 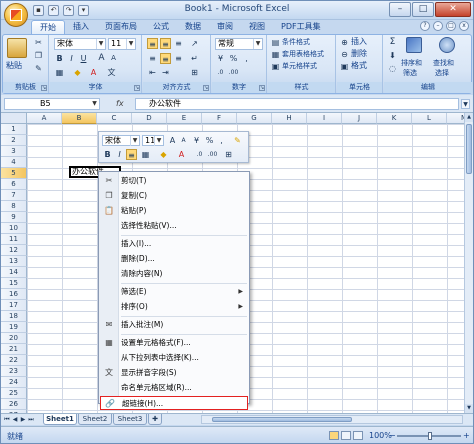 I want to click on decrease-indent-icon: ⇤, so click(x=152, y=72).